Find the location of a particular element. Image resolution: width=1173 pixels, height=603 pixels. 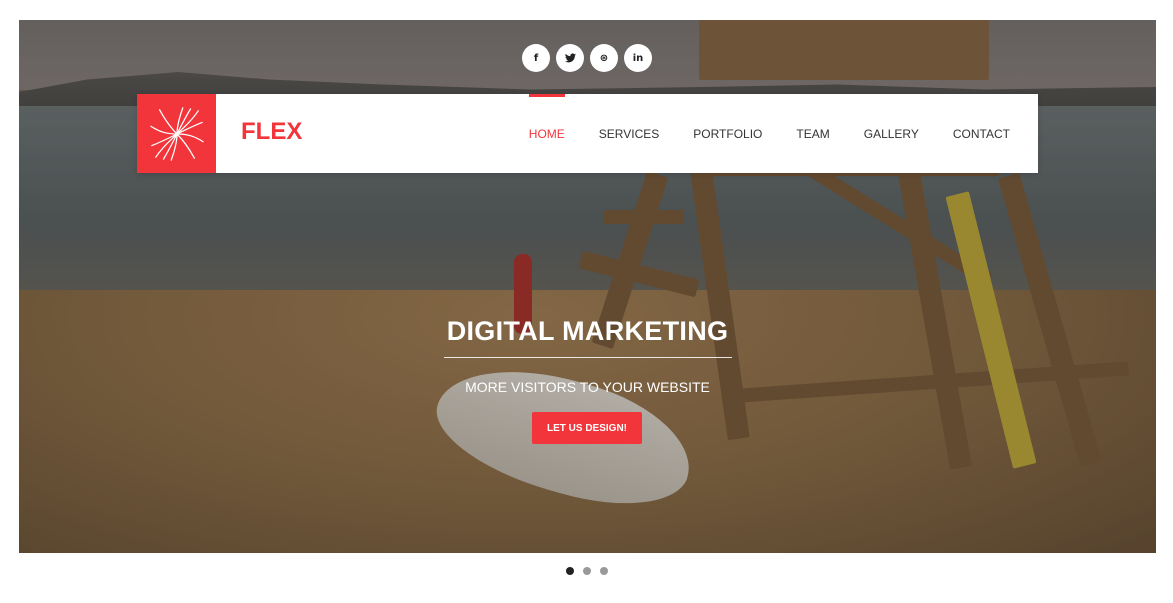

cta-button: LET US DESIGN! is located at coordinates (587, 428).